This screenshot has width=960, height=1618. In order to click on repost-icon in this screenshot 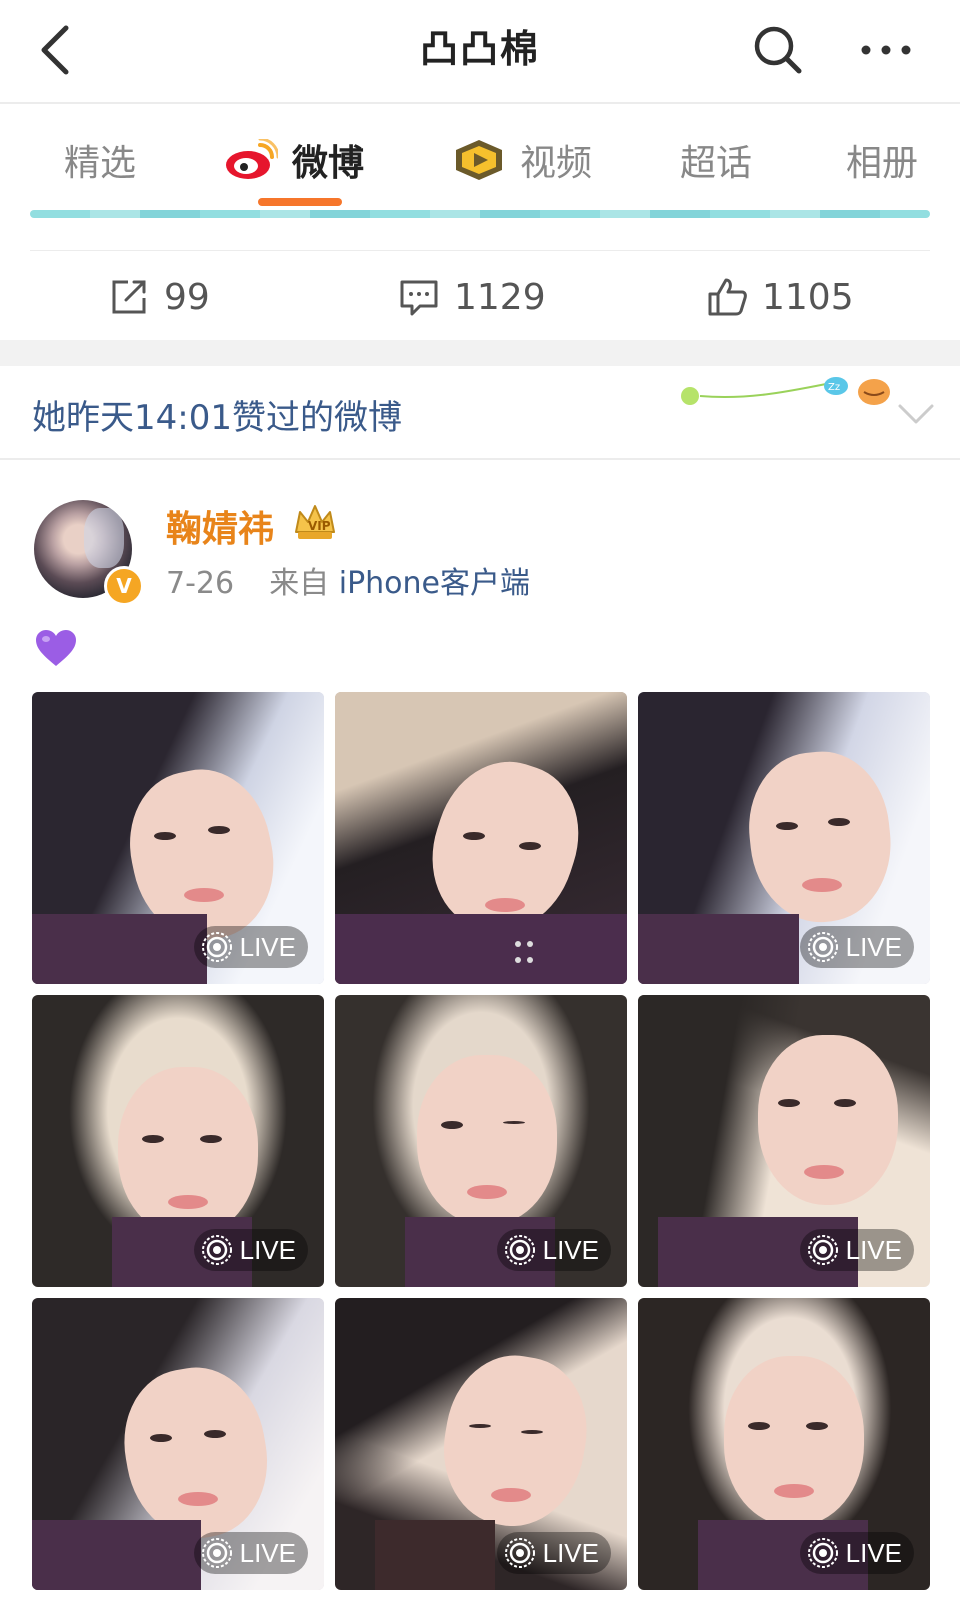, I will do `click(129, 297)`.